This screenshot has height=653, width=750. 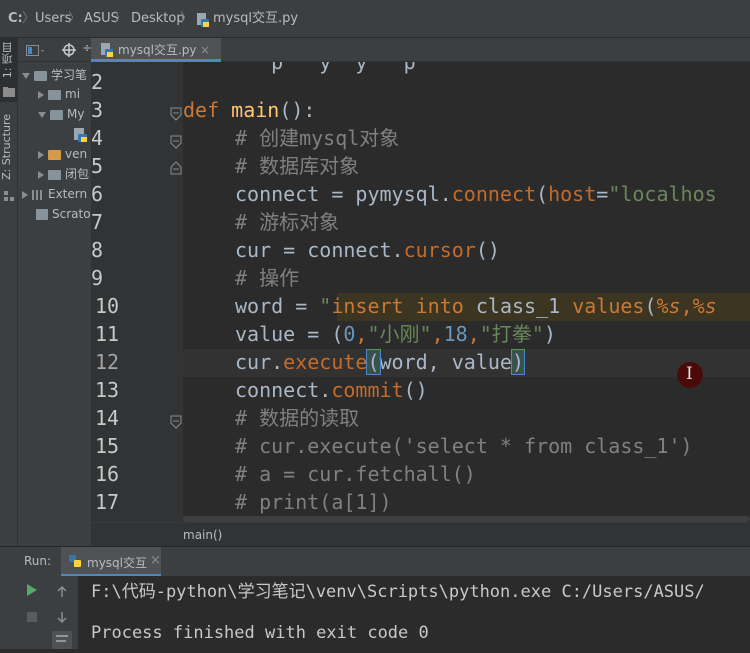 I want to click on line-number: 11, so click(x=107, y=334).